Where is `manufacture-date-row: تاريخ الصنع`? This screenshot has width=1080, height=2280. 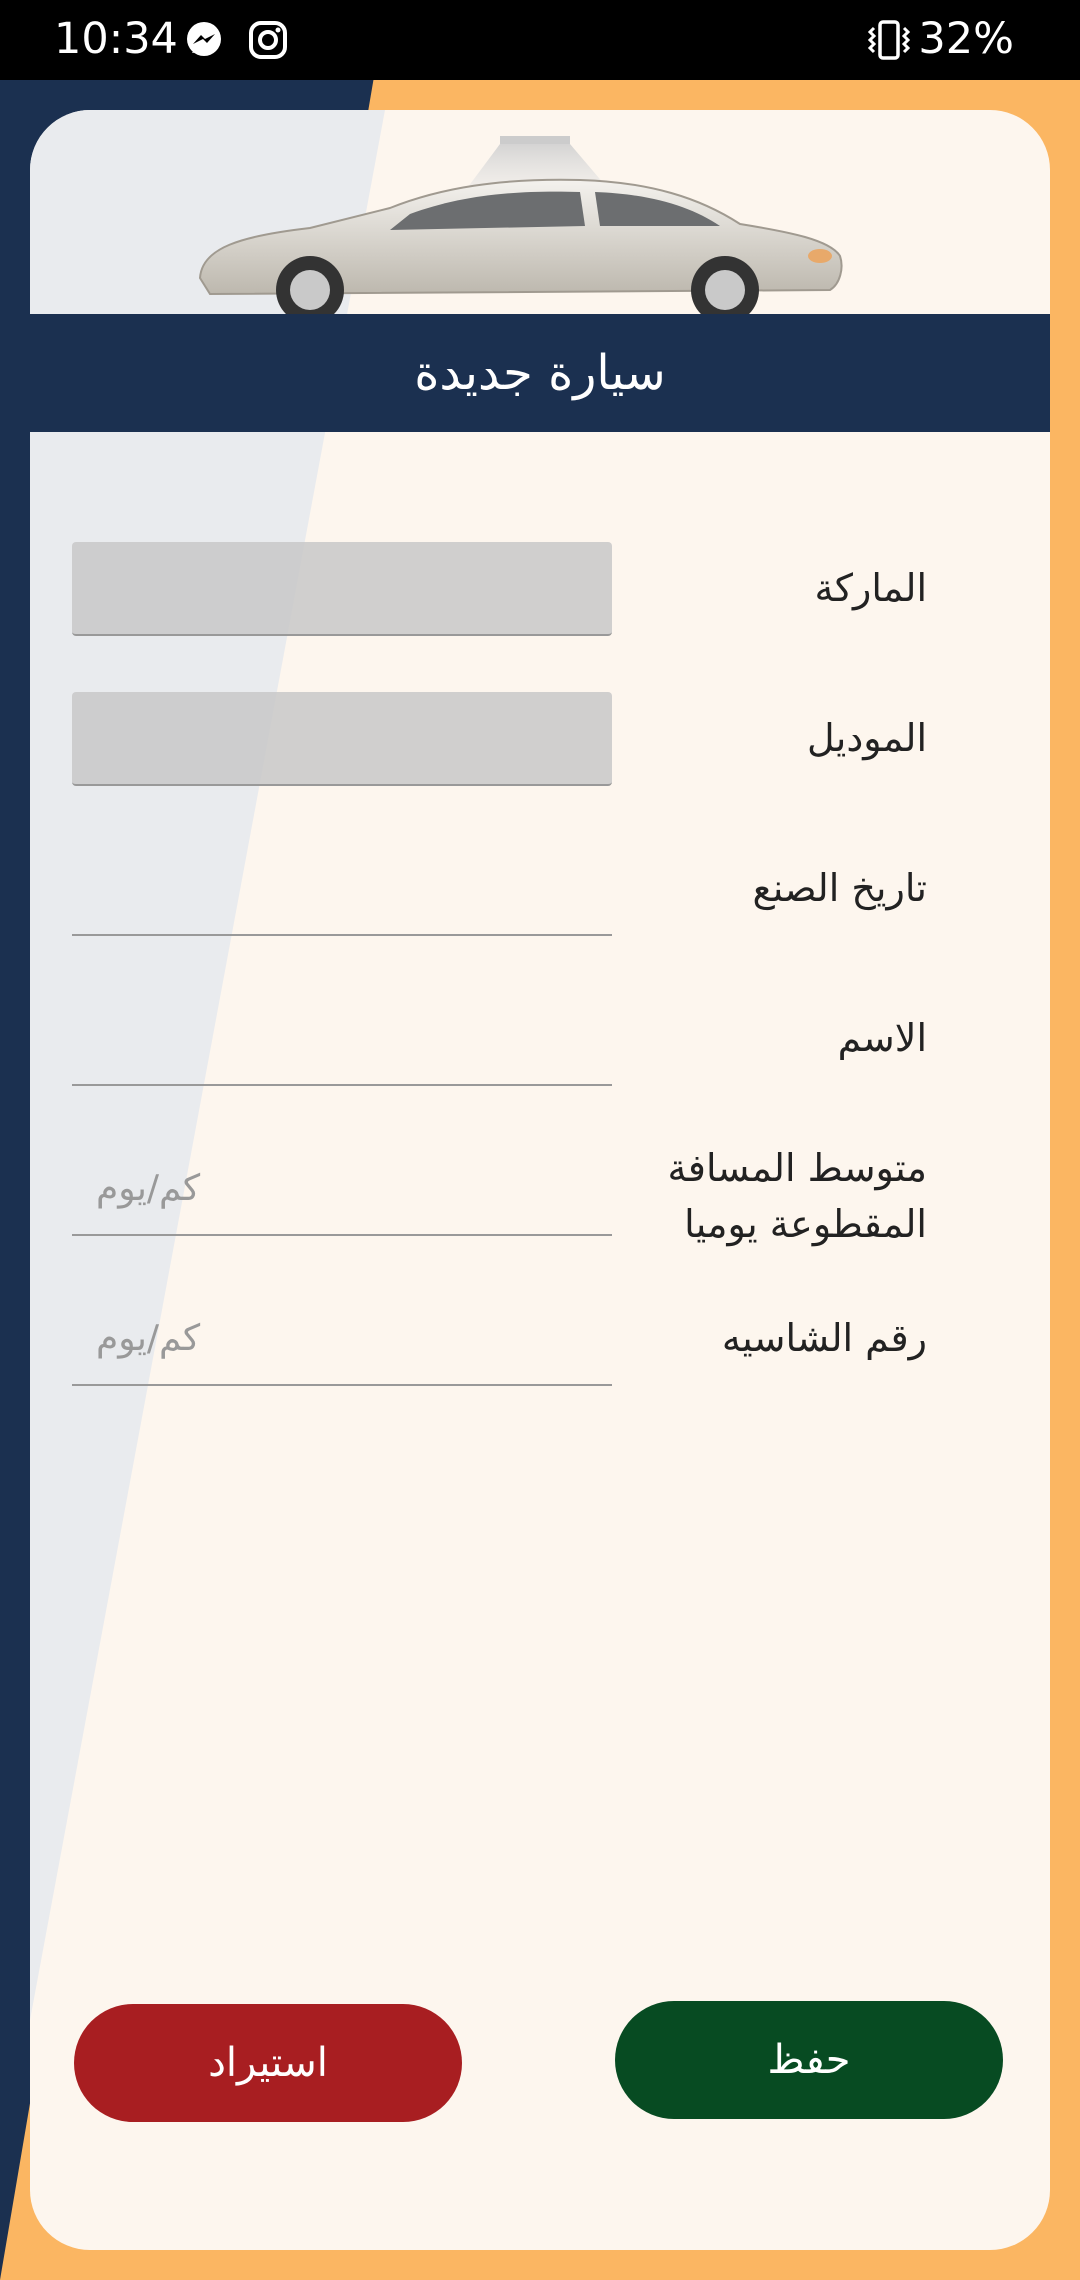
manufacture-date-row: تاريخ الصنع is located at coordinates (547, 892).